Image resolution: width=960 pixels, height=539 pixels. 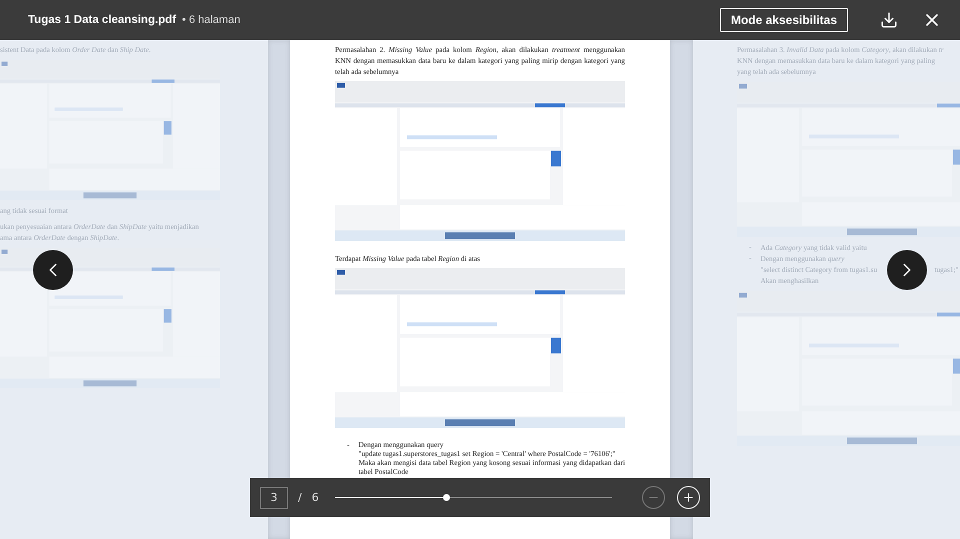 I want to click on plus-icon, so click(x=688, y=497).